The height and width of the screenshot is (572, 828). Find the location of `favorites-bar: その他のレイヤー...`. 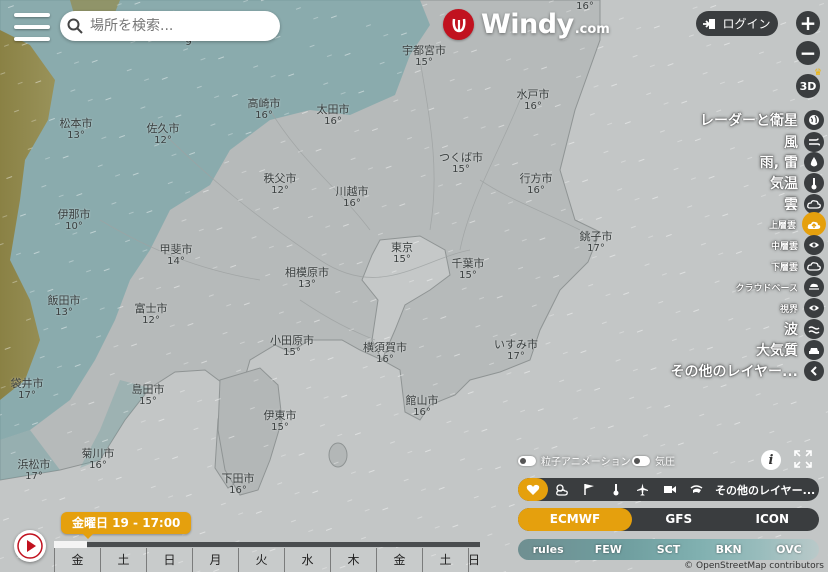

favorites-bar: その他のレイヤー... is located at coordinates (668, 489).